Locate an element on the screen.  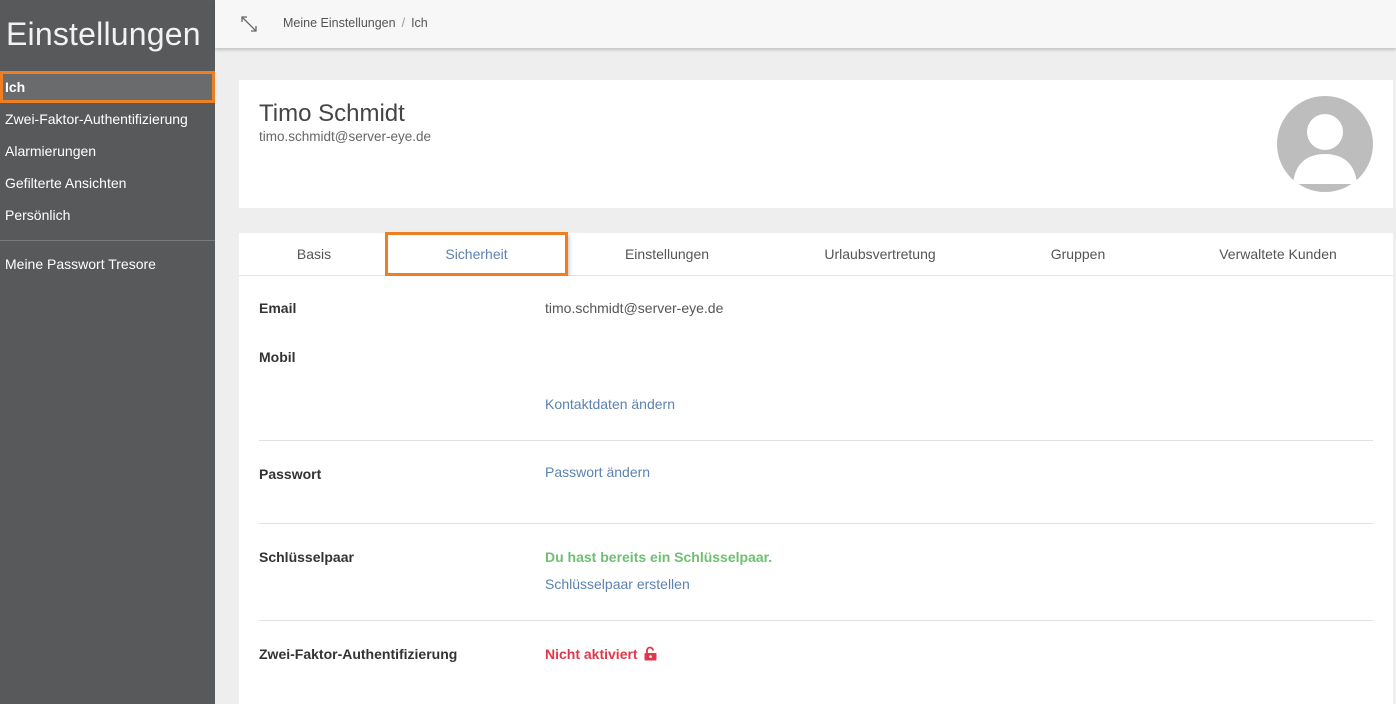
user-avatar-icon is located at coordinates (1325, 149).